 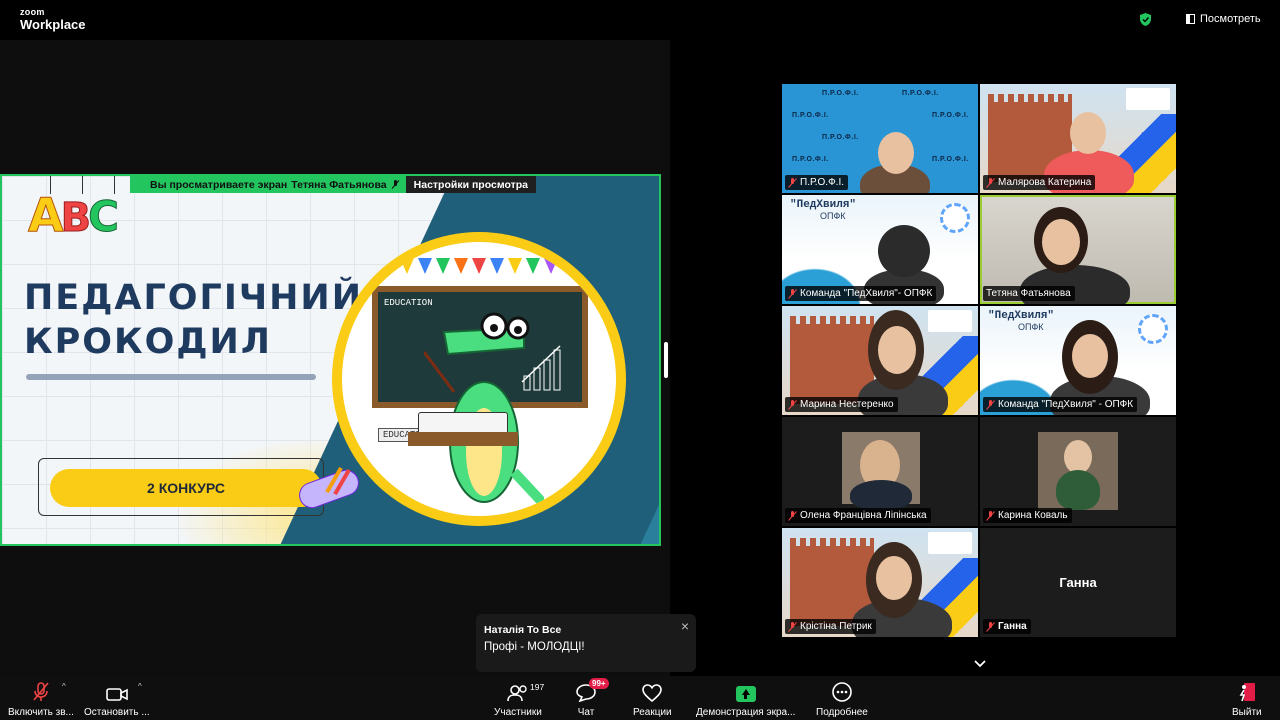 I want to click on letter-b: B, so click(x=75, y=218).